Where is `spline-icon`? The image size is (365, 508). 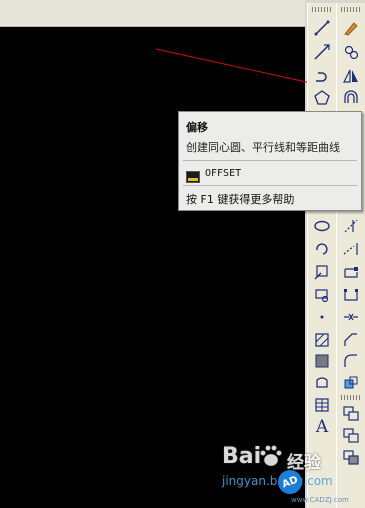 spline-icon is located at coordinates (322, 249).